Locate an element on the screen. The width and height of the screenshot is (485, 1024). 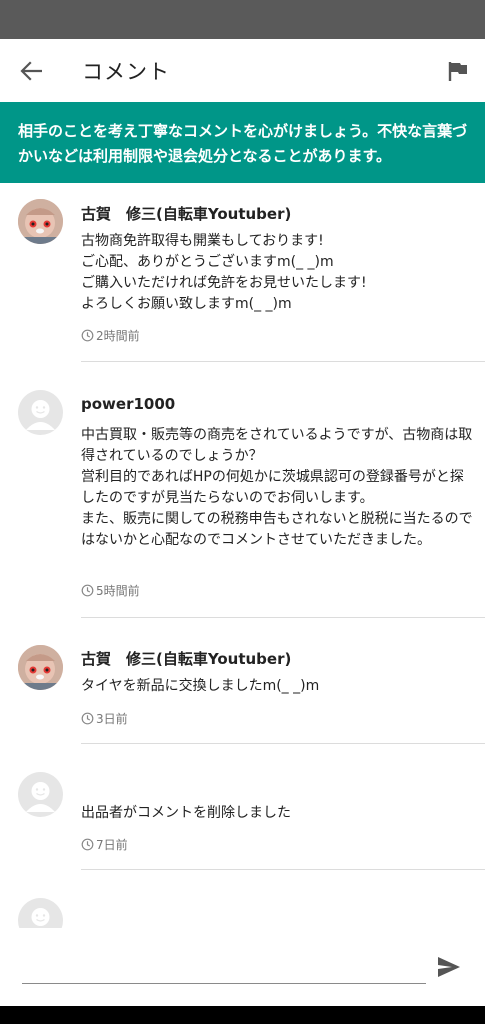
timestamp-text: 2時間前 is located at coordinates (118, 336).